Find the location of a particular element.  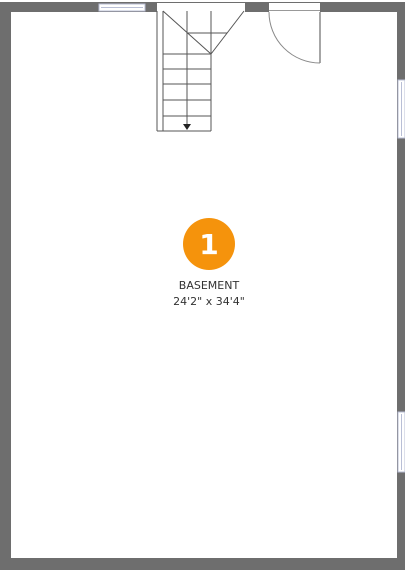

door is located at coordinates (294, 33).